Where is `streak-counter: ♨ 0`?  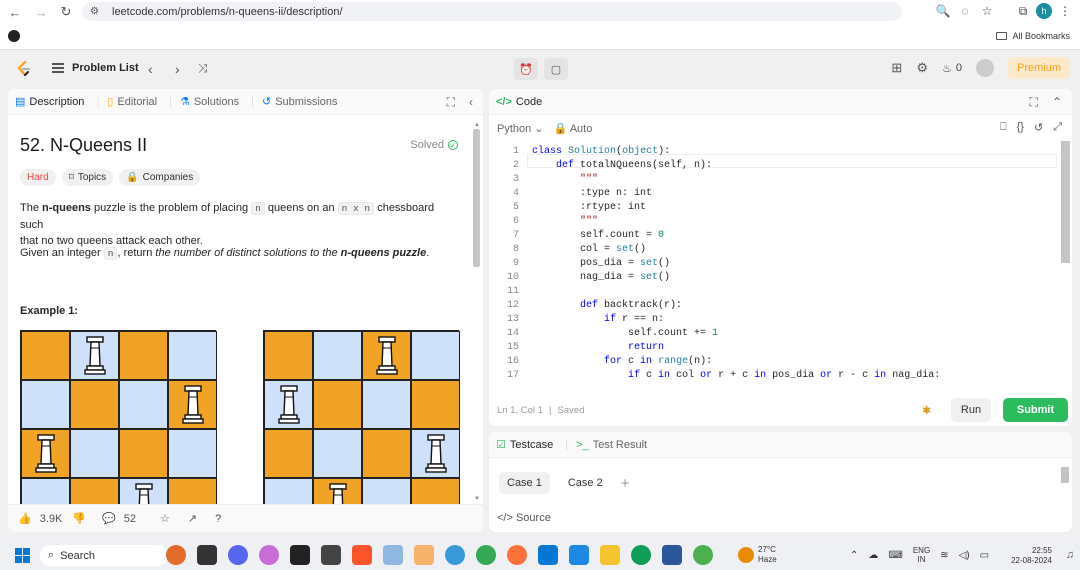 streak-counter: ♨ 0 is located at coordinates (952, 68).